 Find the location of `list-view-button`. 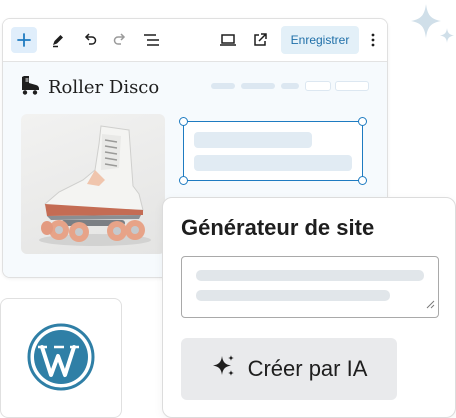

list-view-button is located at coordinates (152, 40).